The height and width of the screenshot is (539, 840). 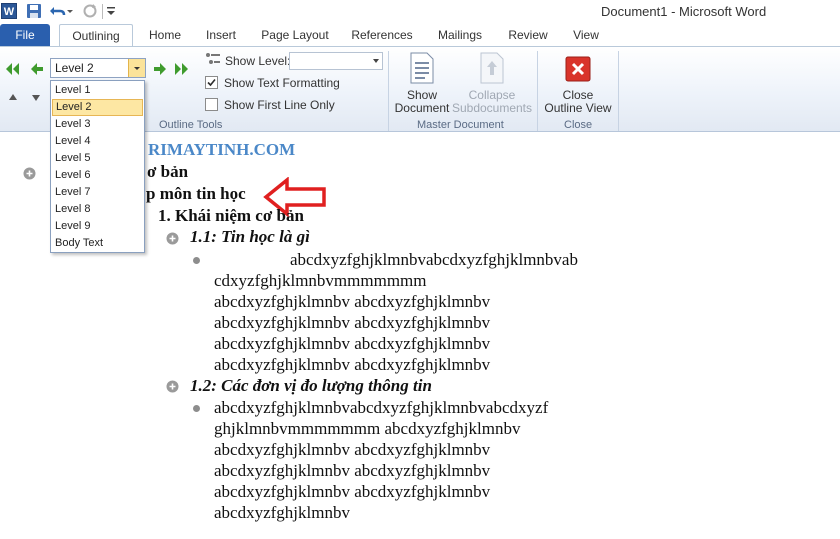 I want to click on body-text-line: cdxyzfghjklmnbvmmmmmmm, so click(x=320, y=280).